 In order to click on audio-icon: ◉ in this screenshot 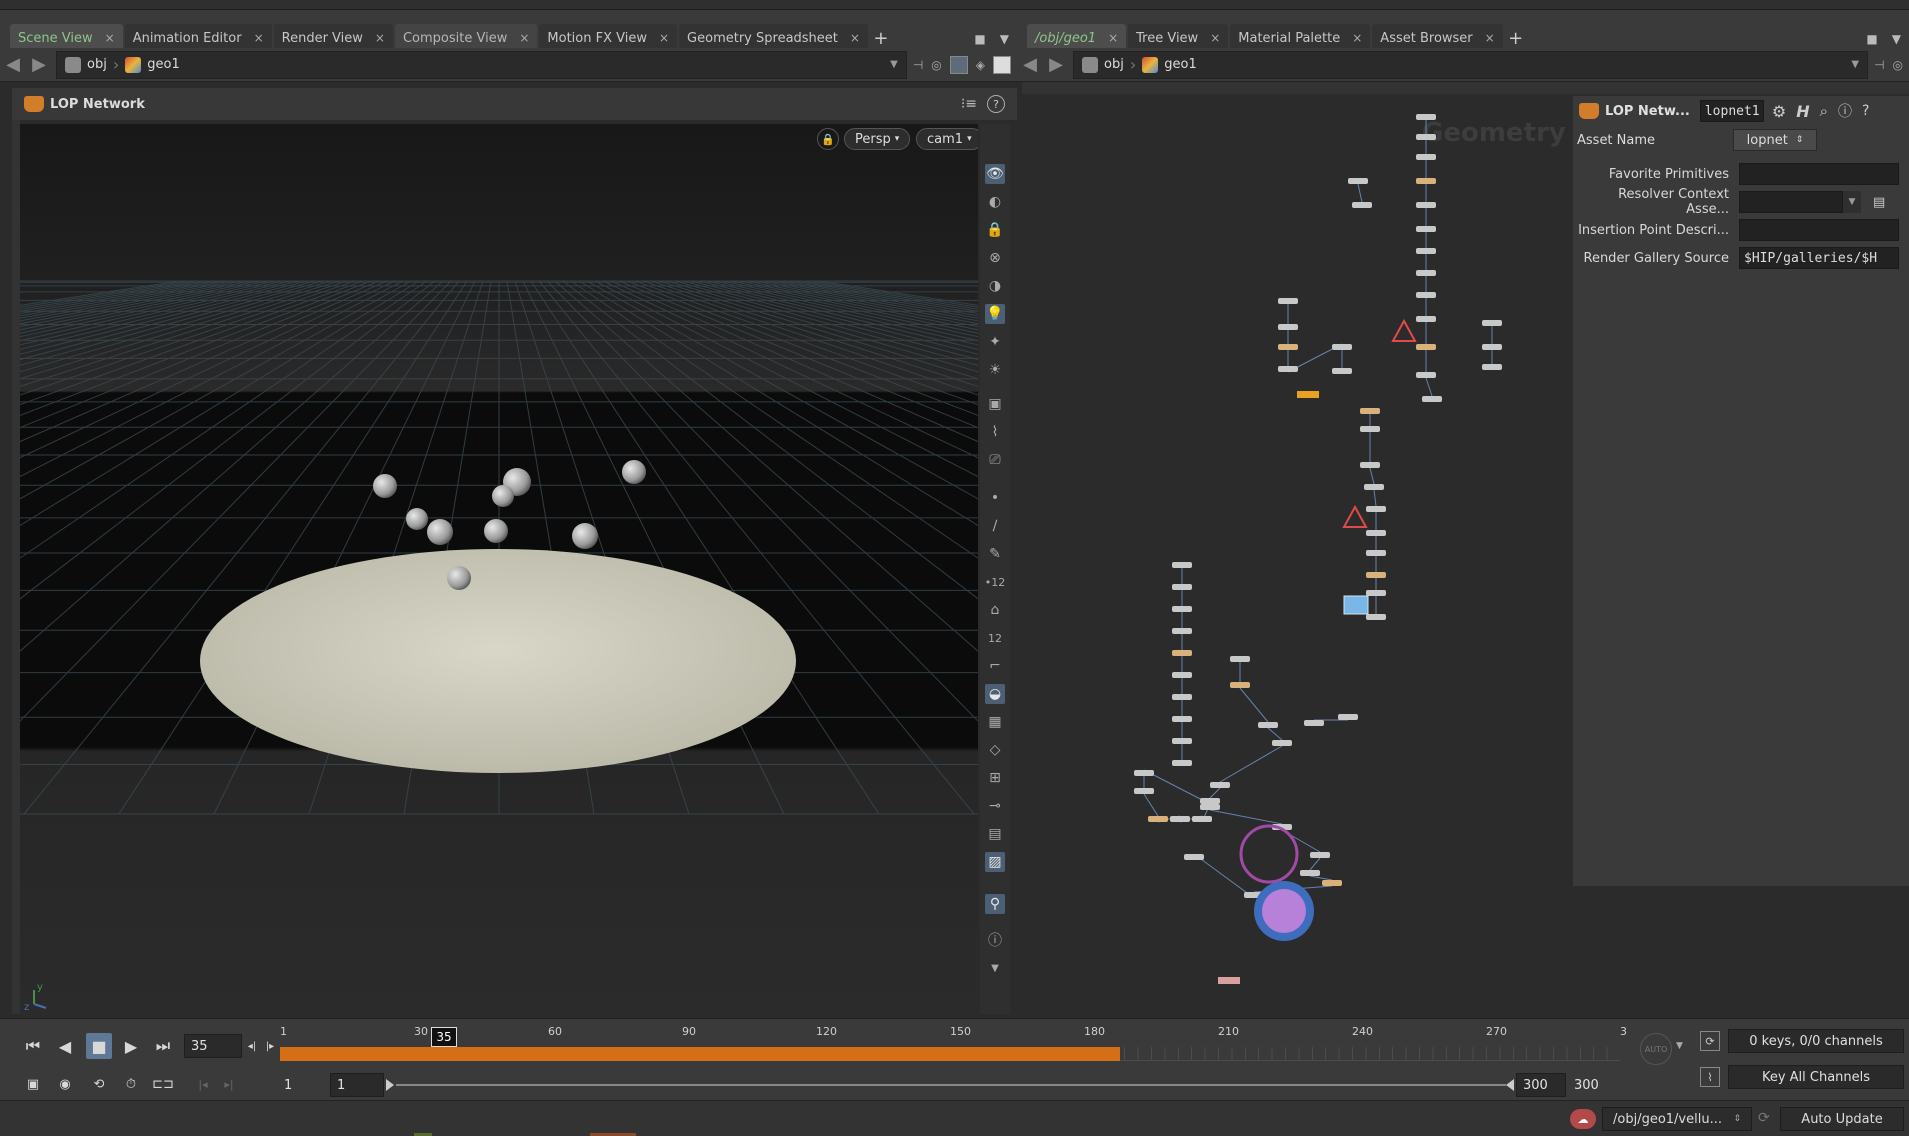, I will do `click(65, 1084)`.